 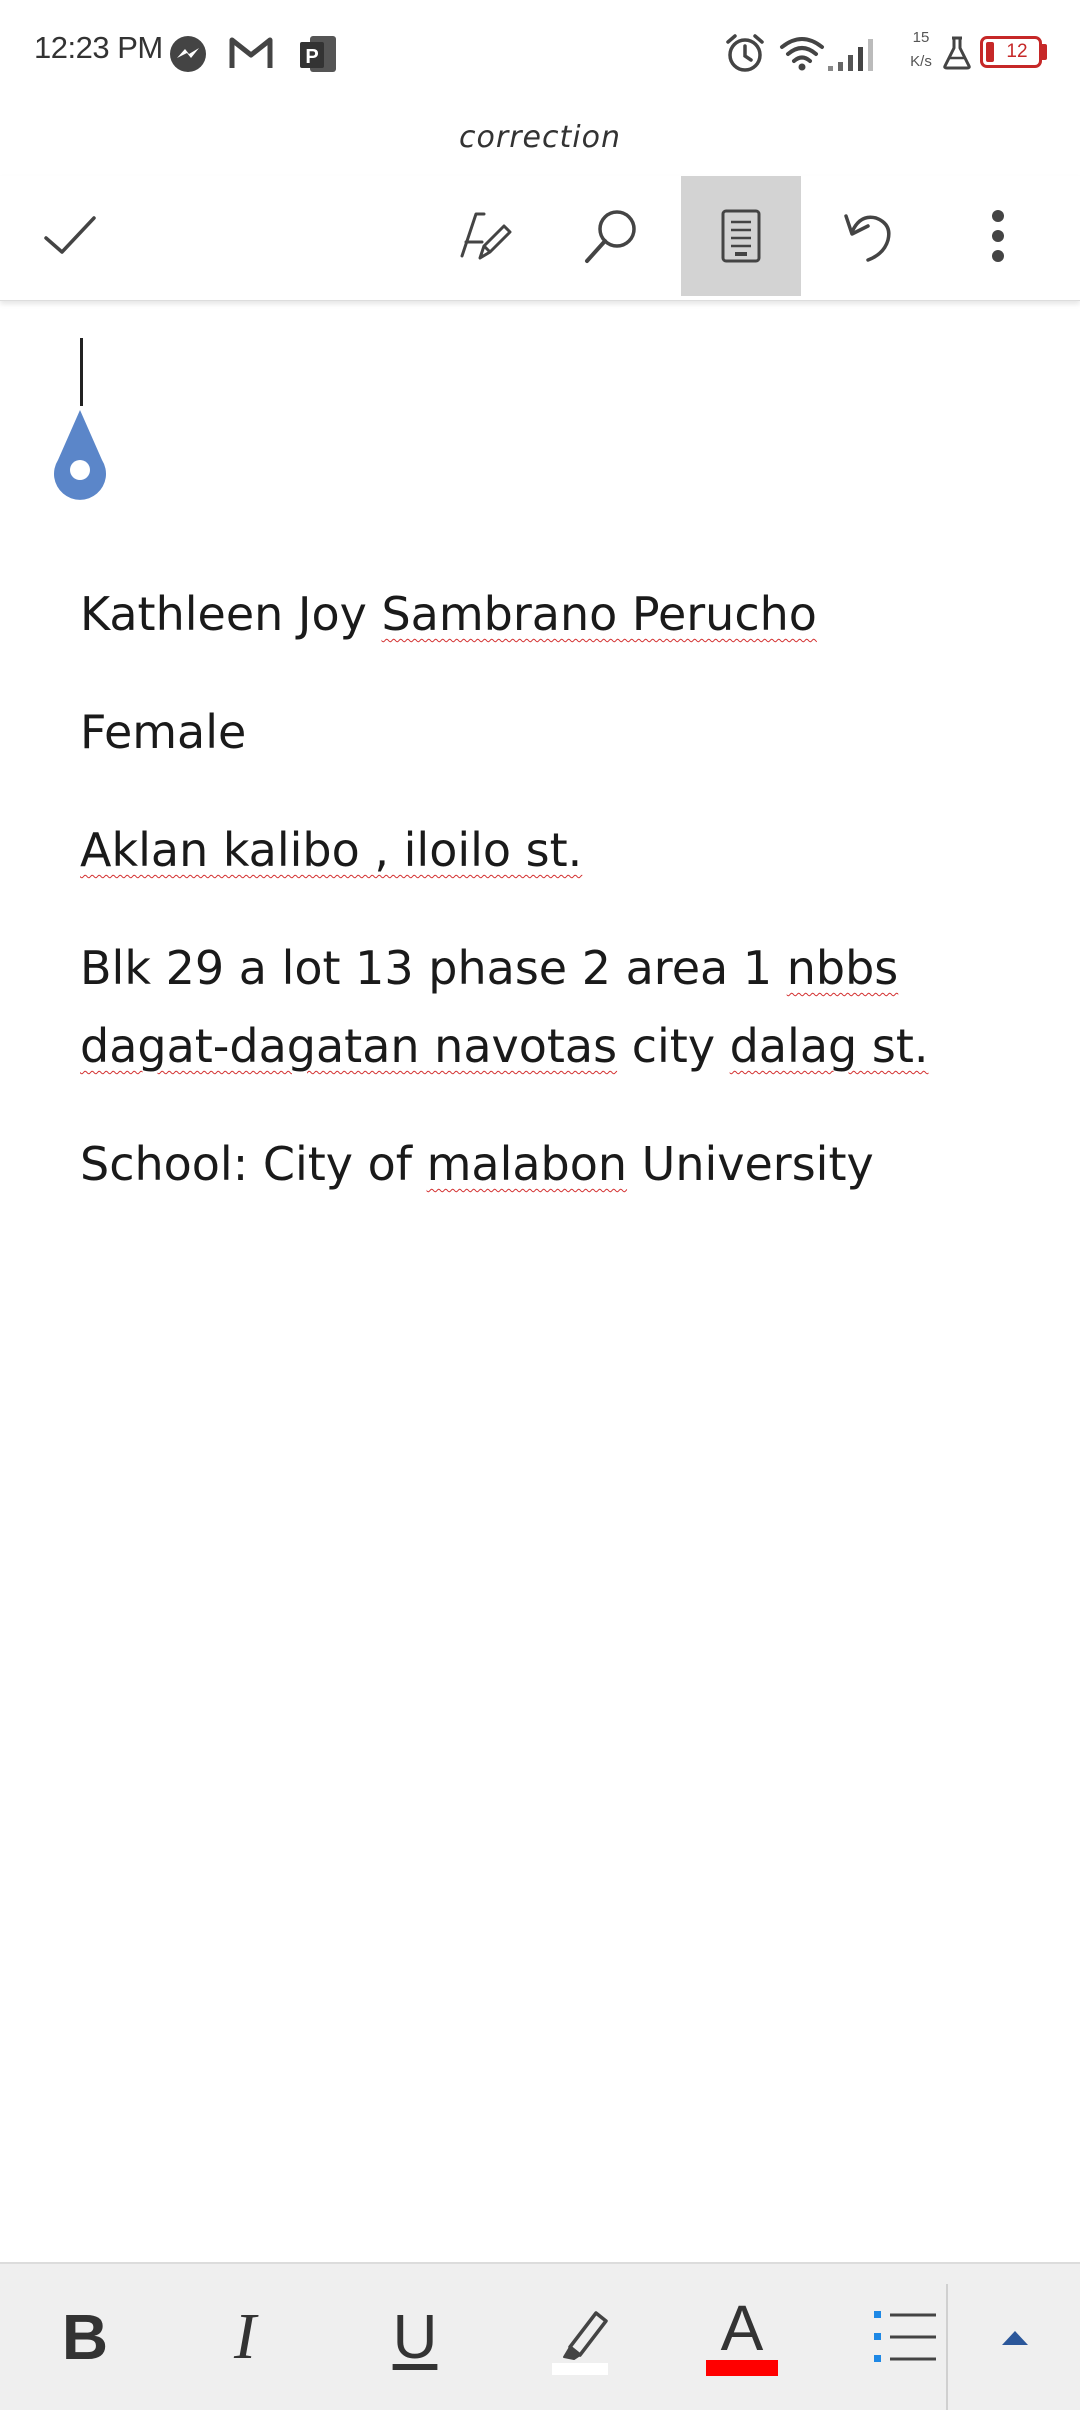 I want to click on italic-label: I, so click(x=245, y=2336).